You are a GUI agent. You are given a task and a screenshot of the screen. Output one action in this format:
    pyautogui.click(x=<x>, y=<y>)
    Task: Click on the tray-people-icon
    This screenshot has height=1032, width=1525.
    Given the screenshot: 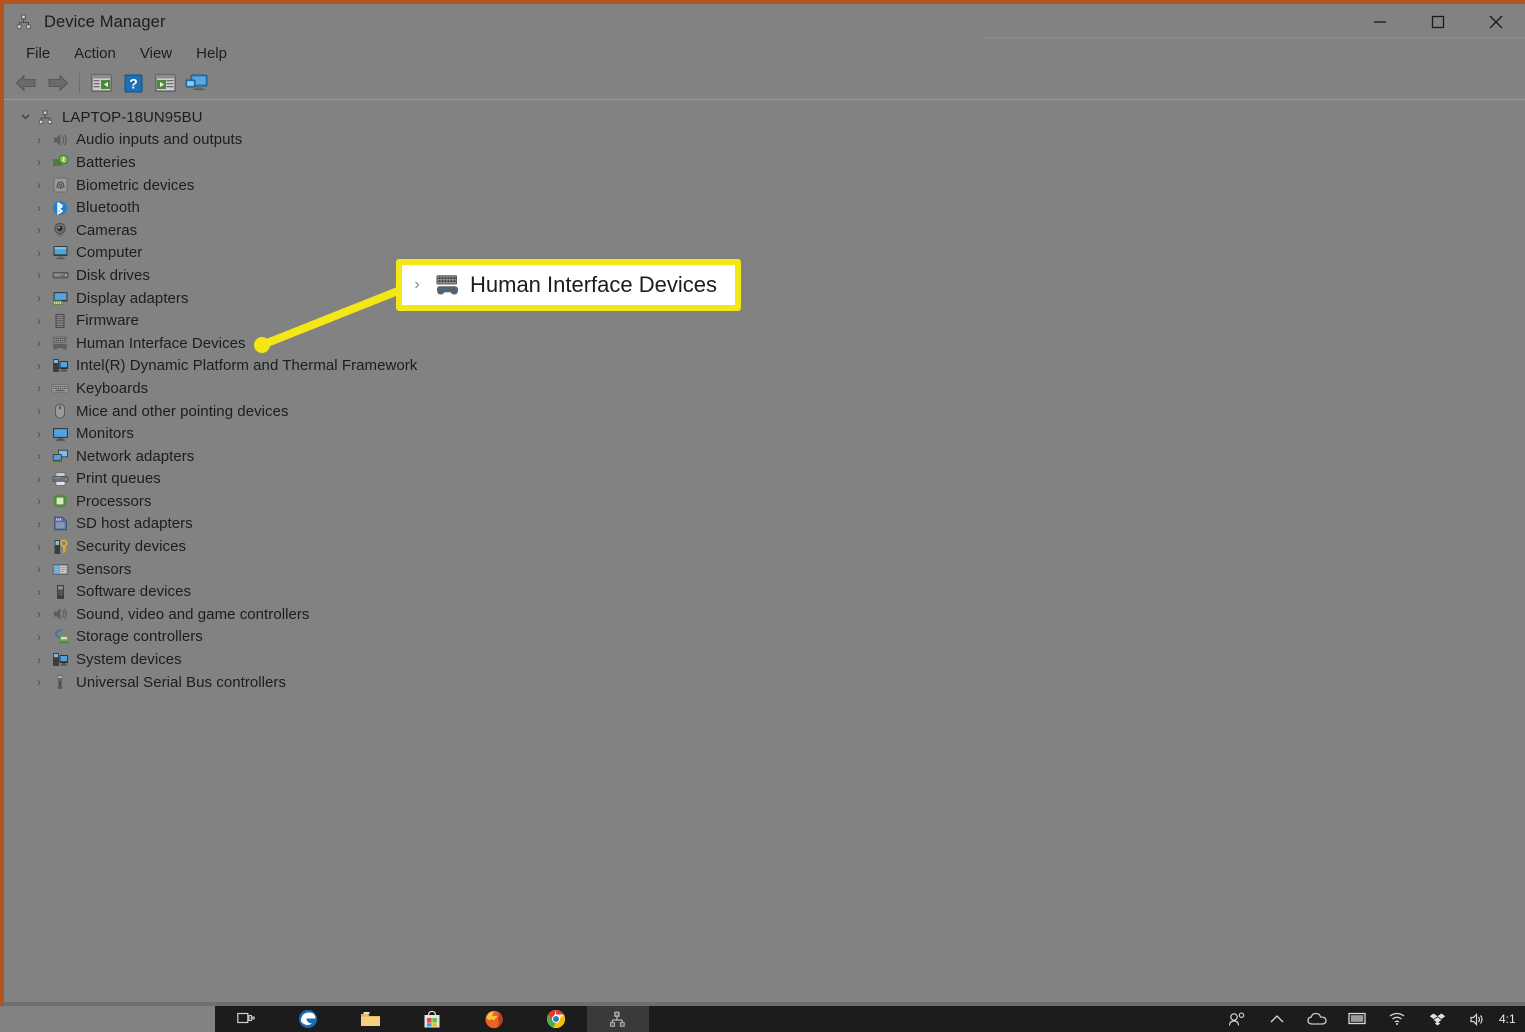 What is the action you would take?
    pyautogui.click(x=1237, y=1019)
    